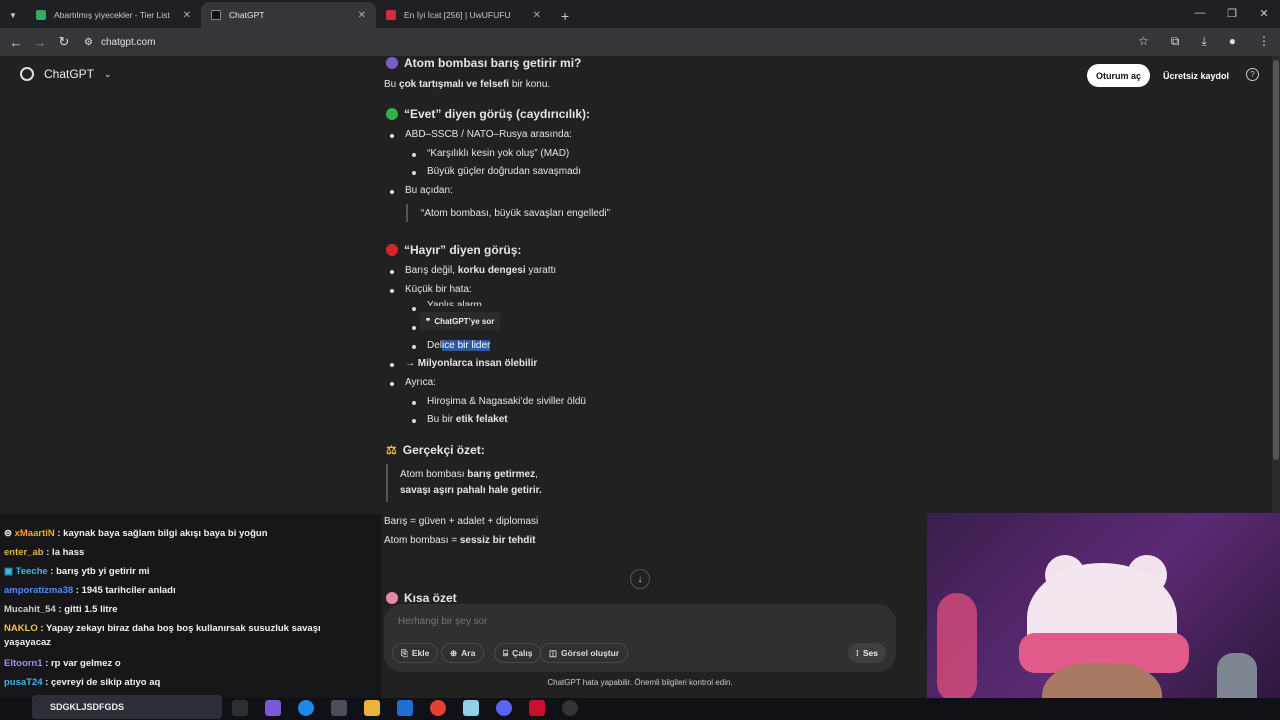  What do you see at coordinates (124, 590) in the screenshot?
I see `chat-text: : 1945 tarihciler anladı` at bounding box center [124, 590].